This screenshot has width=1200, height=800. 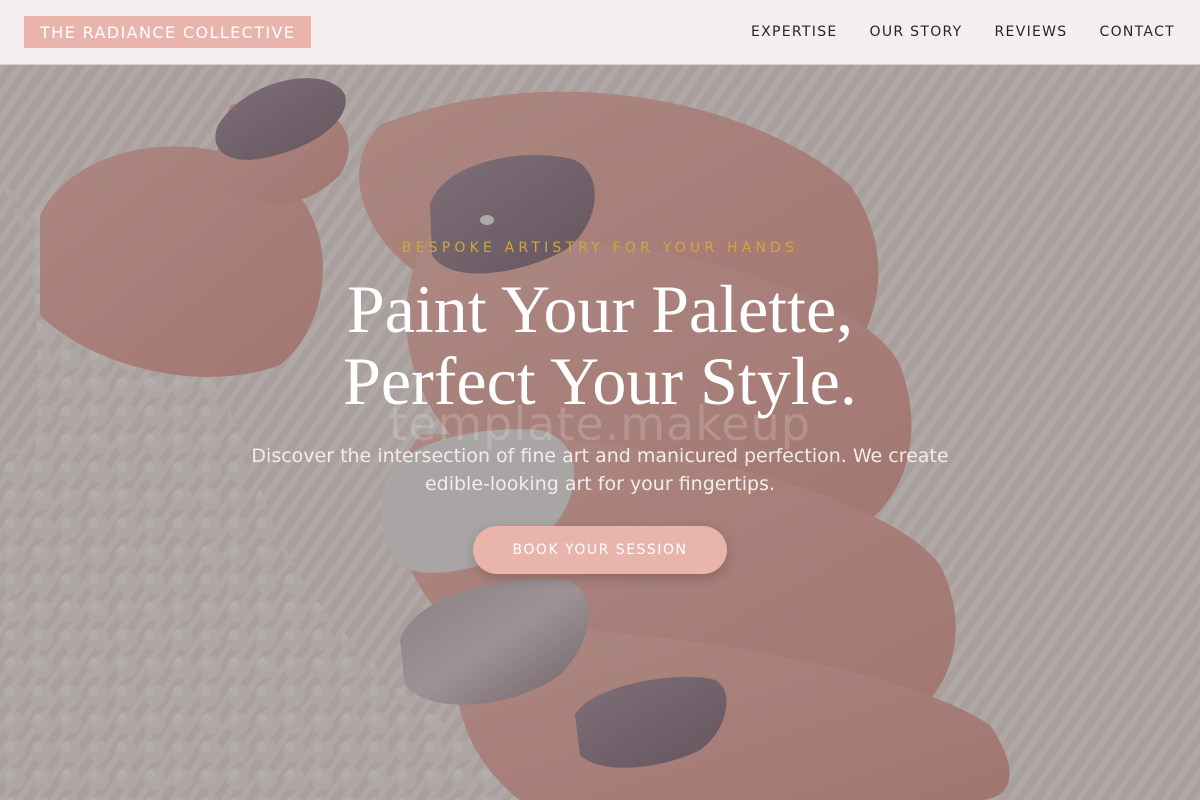 I want to click on brand-logo: THE RADIANCE COLLECTIVE, so click(x=168, y=32).